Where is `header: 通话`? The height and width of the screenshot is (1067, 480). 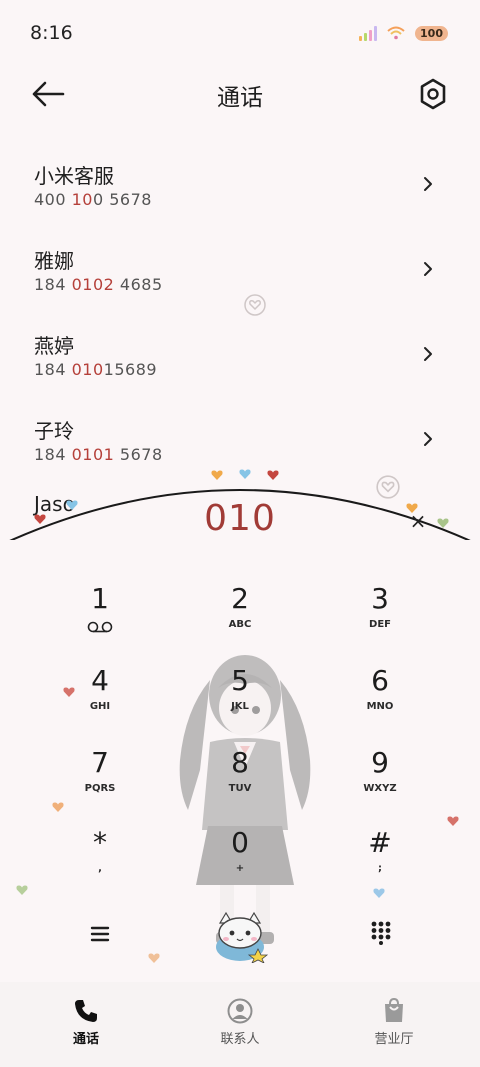
header: 通话 is located at coordinates (240, 95).